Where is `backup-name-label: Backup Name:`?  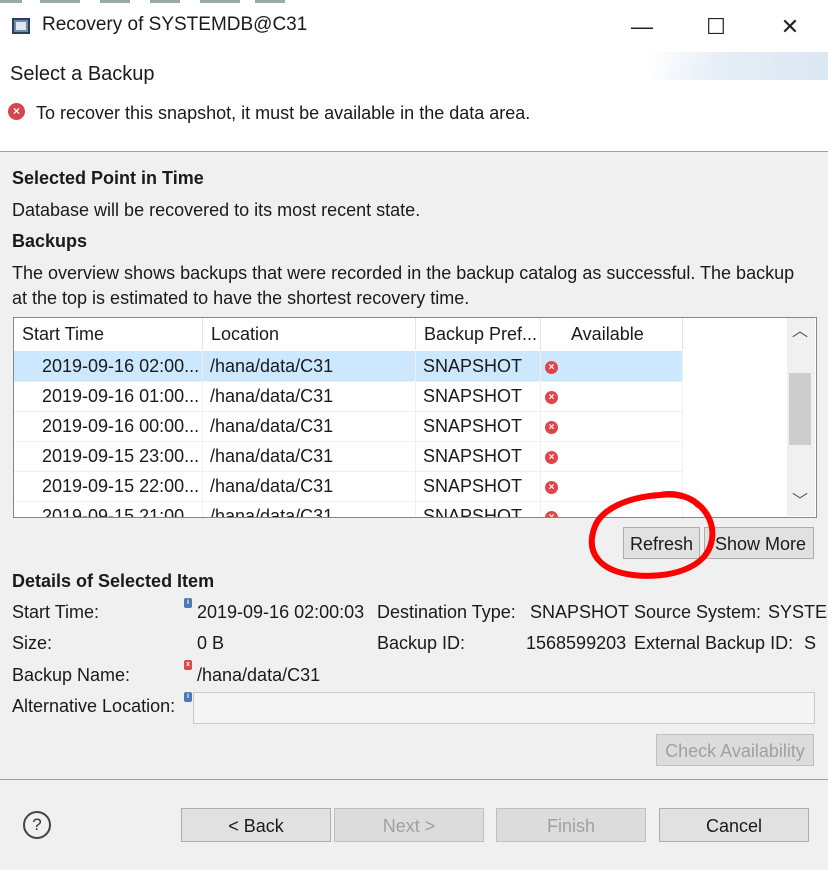
backup-name-label: Backup Name: is located at coordinates (71, 675).